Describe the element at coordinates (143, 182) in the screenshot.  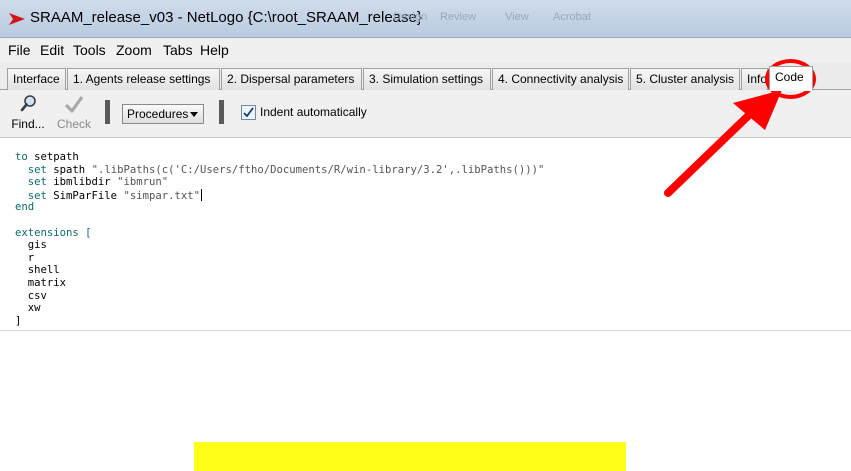
I see `code-string: "ibmrun"` at that location.